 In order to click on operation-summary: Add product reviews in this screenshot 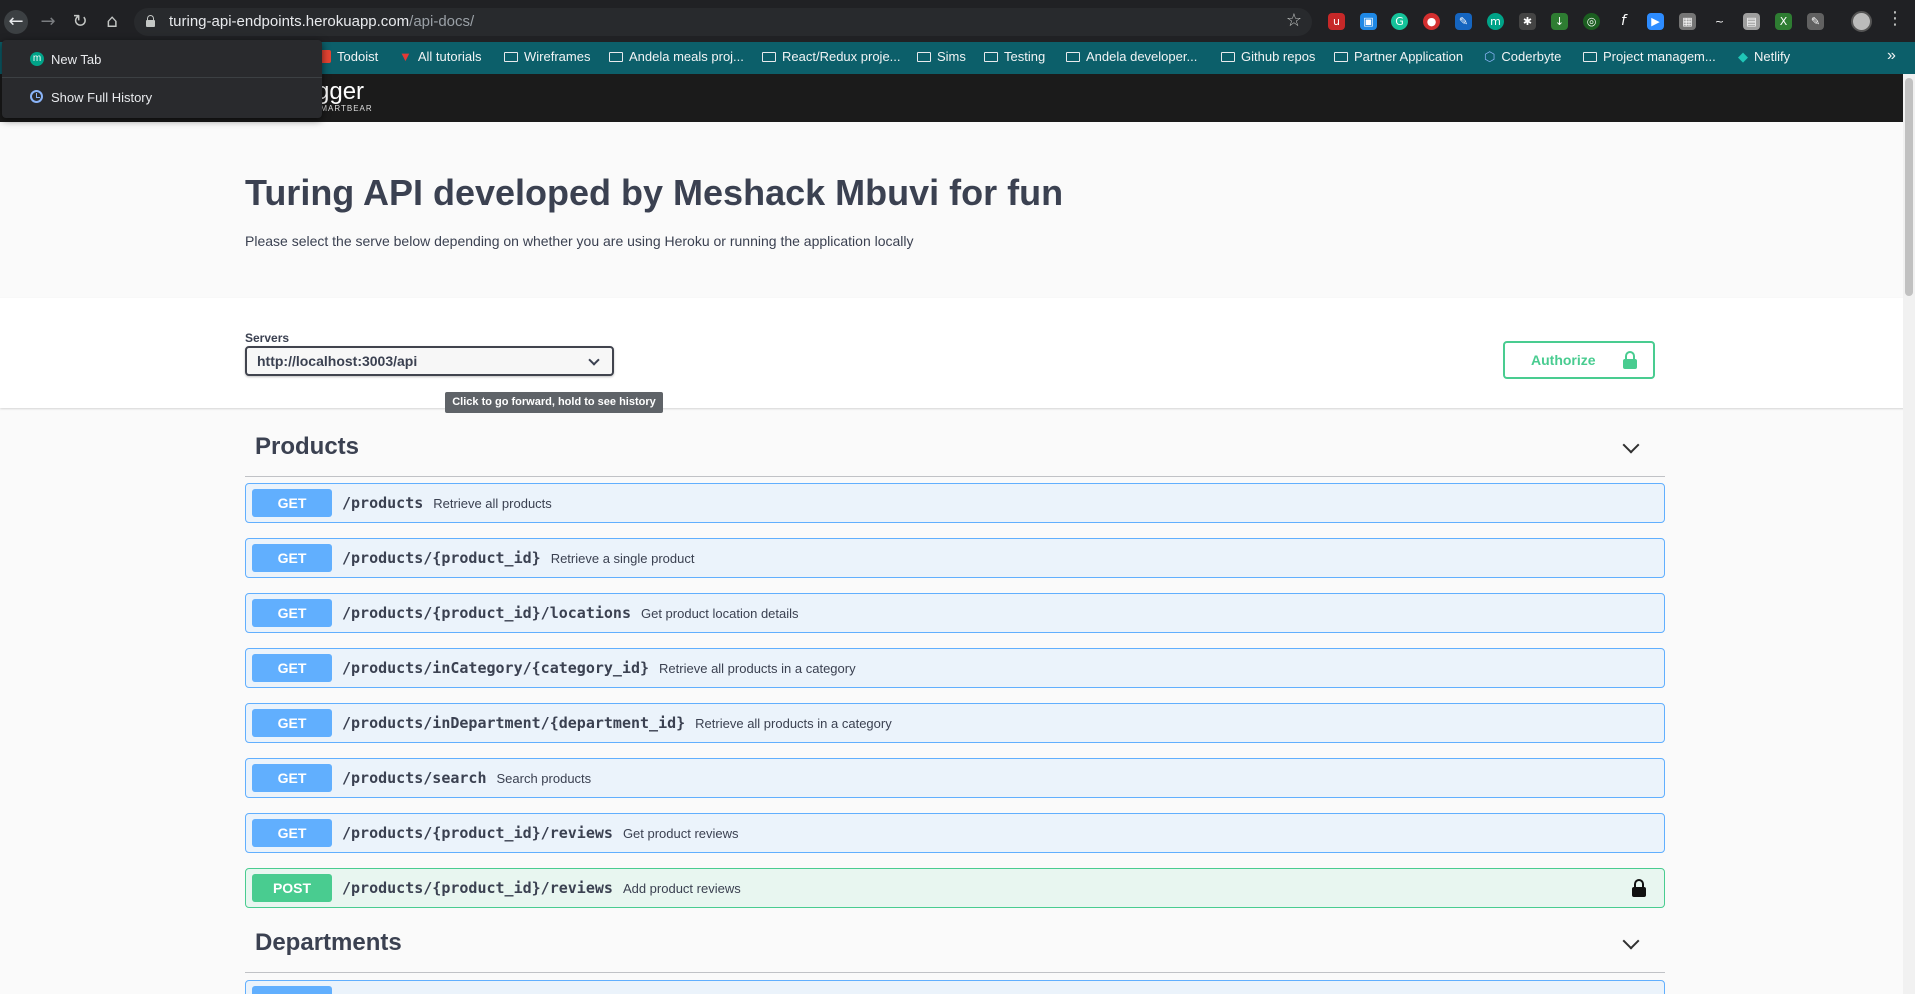, I will do `click(681, 888)`.